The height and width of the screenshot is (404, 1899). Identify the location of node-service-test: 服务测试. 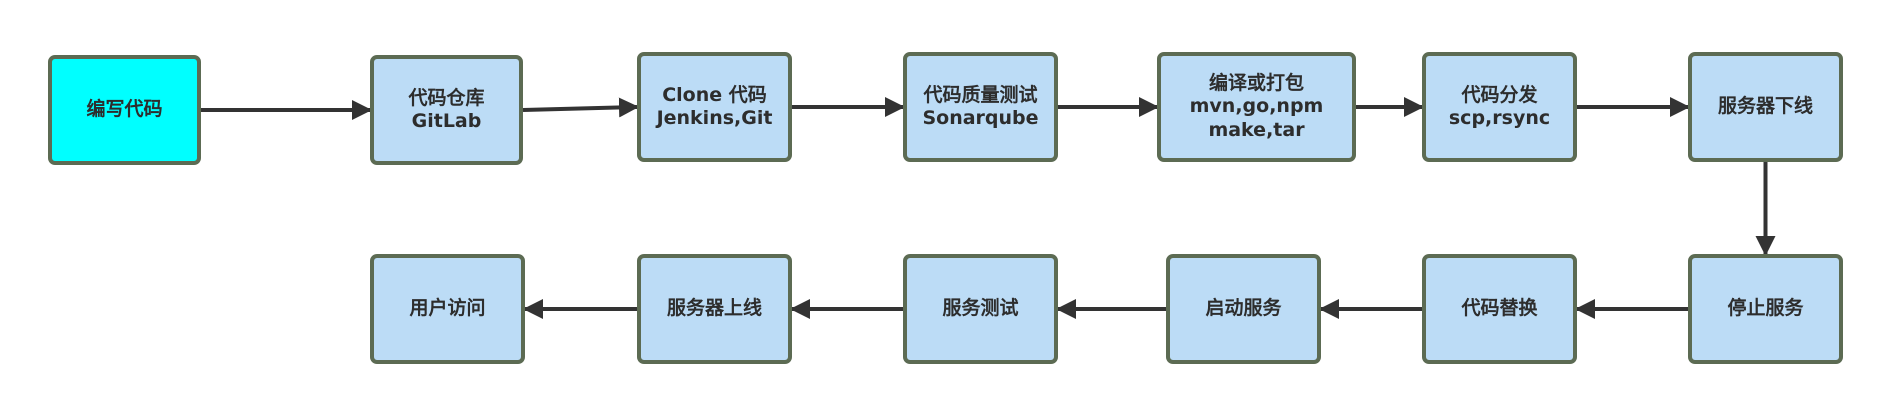
(980, 309).